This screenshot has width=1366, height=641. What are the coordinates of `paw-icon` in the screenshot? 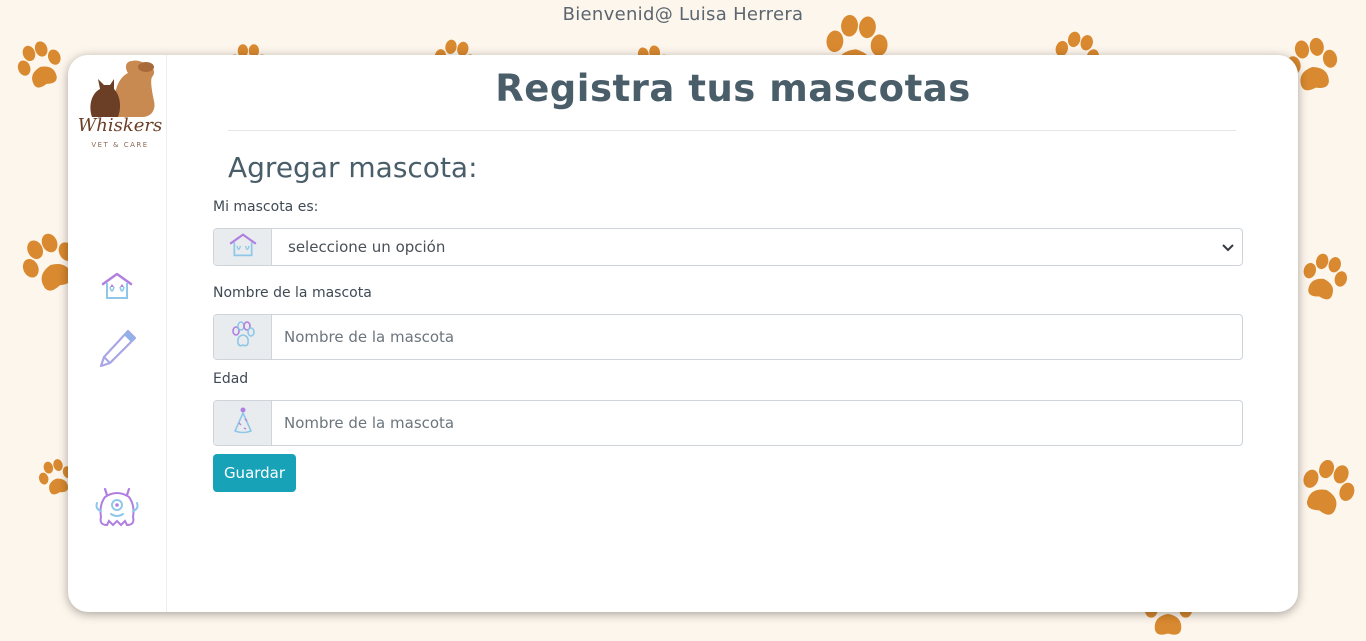 It's located at (243, 337).